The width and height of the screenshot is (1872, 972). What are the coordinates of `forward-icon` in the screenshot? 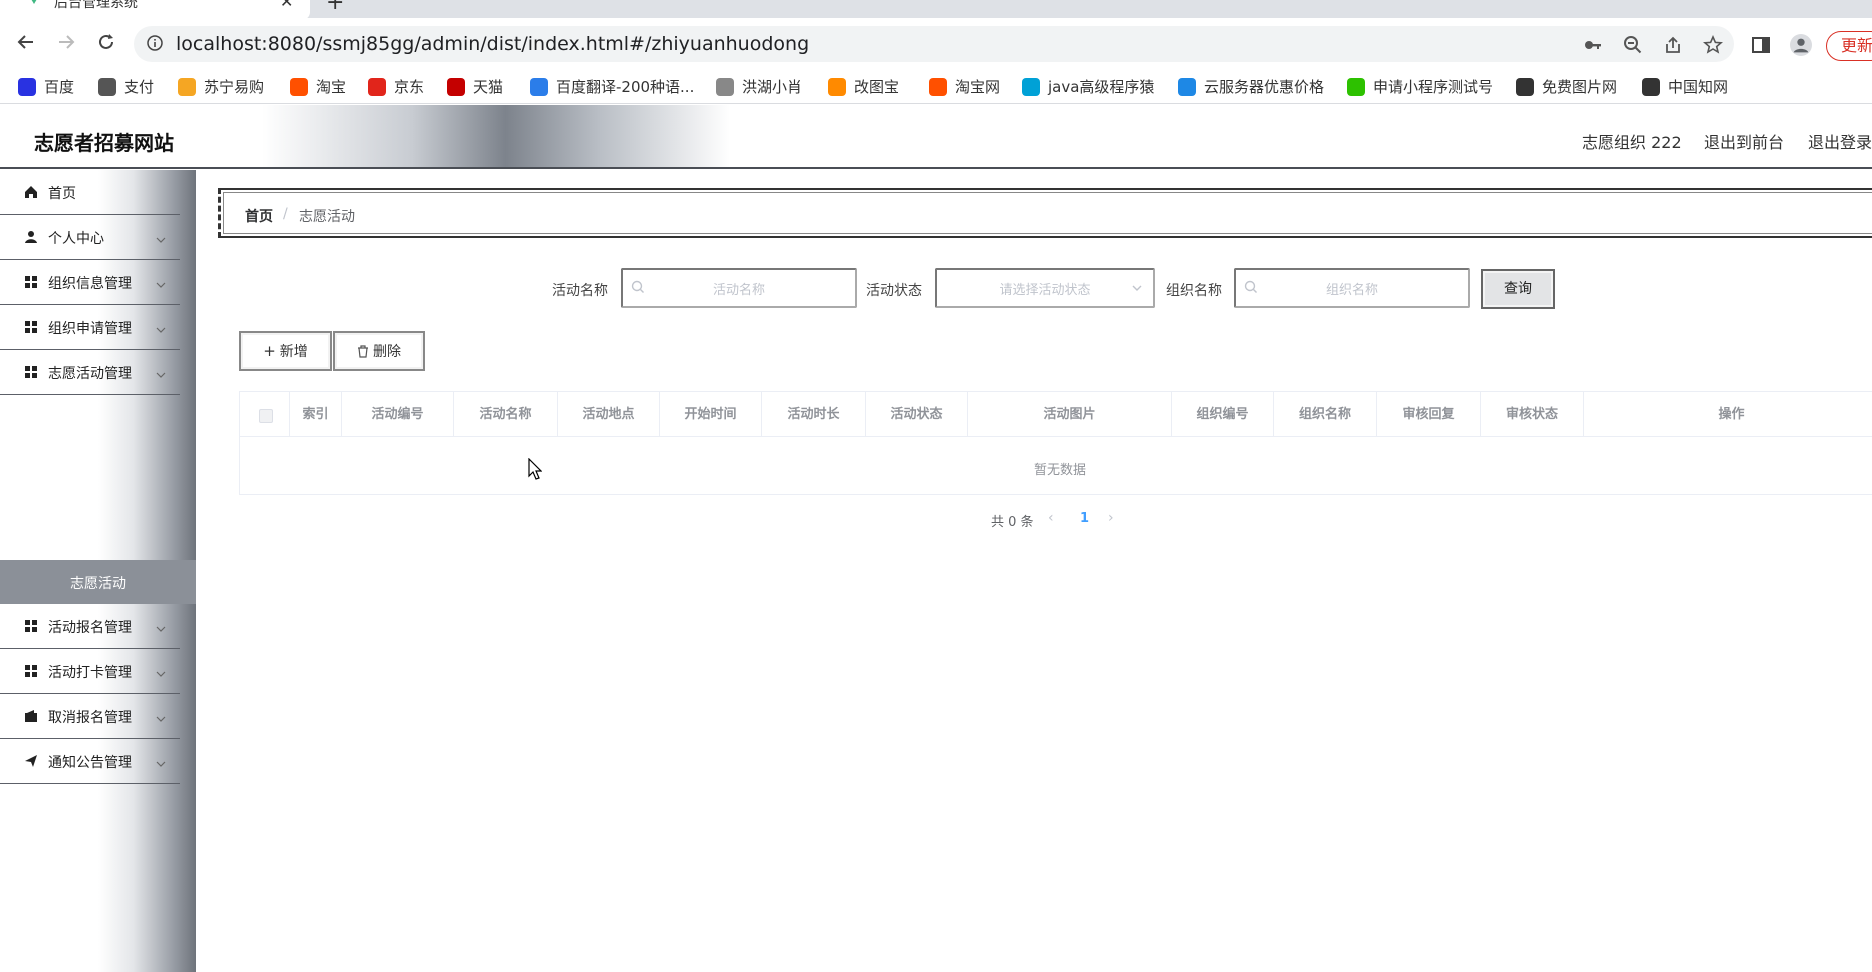 It's located at (66, 42).